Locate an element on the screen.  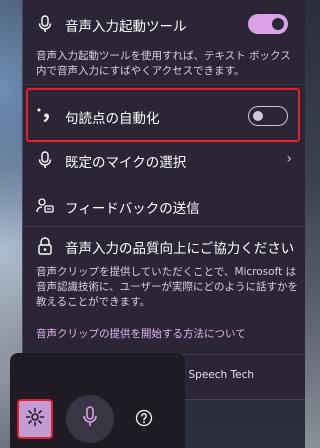
voice-typing-launcher-row: 音声入力起動ツール is located at coordinates (164, 24).